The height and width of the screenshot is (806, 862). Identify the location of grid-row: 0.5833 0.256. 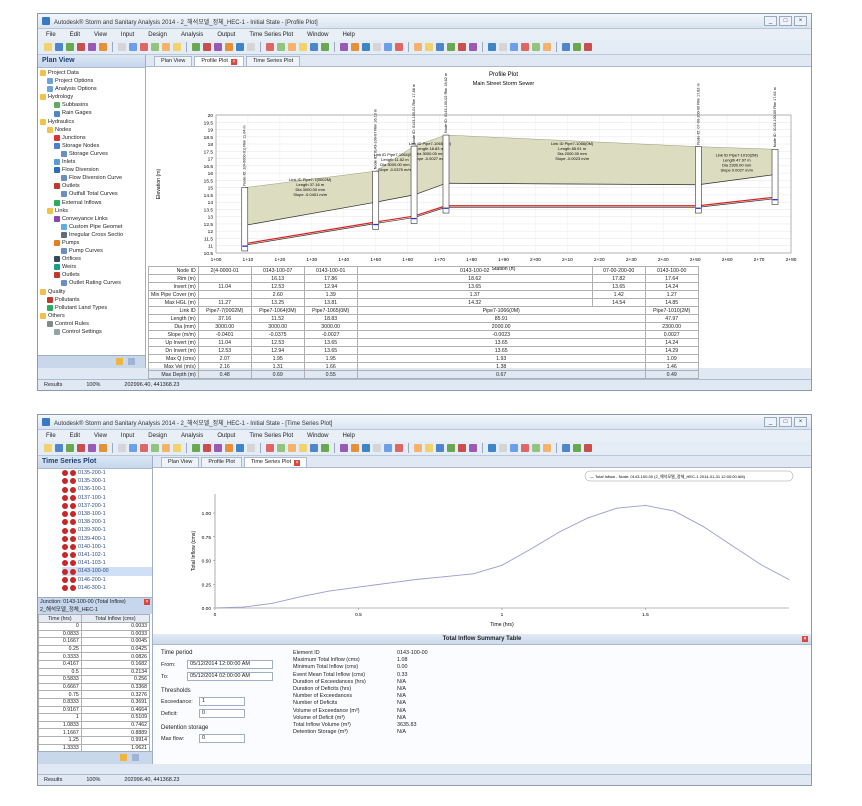
(94, 679).